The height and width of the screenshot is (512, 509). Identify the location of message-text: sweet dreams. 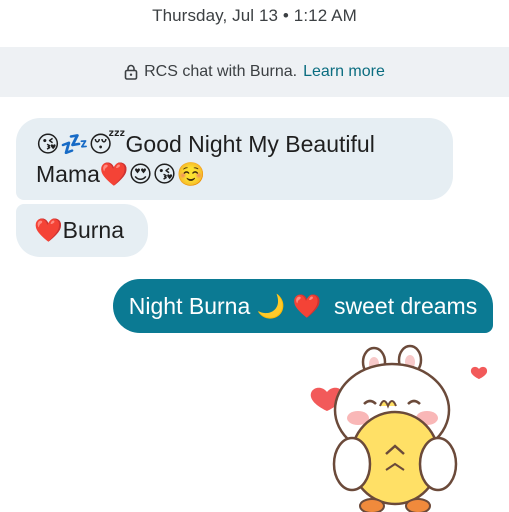
(406, 305).